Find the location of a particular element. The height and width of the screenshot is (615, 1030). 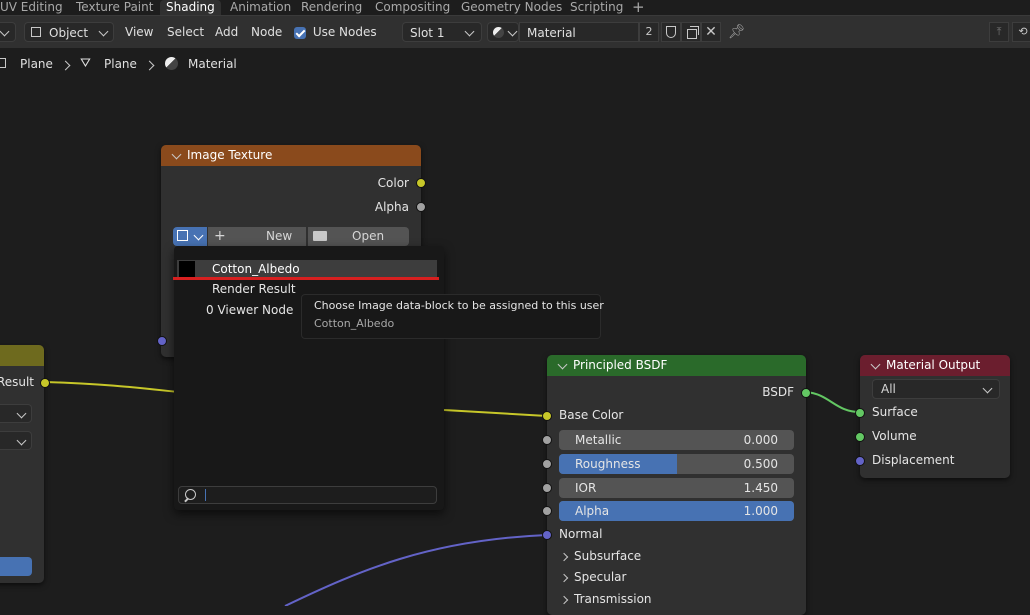

image-browse-button is located at coordinates (190, 236).